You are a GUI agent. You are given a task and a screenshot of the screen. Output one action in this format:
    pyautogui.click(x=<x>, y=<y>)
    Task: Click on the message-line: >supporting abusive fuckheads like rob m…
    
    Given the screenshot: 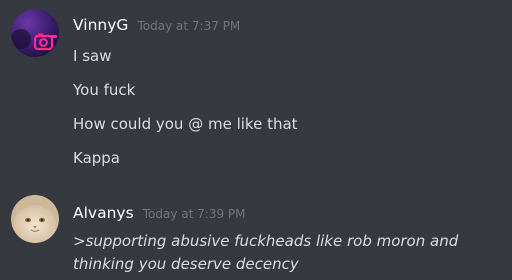 What is the action you would take?
    pyautogui.click(x=266, y=241)
    